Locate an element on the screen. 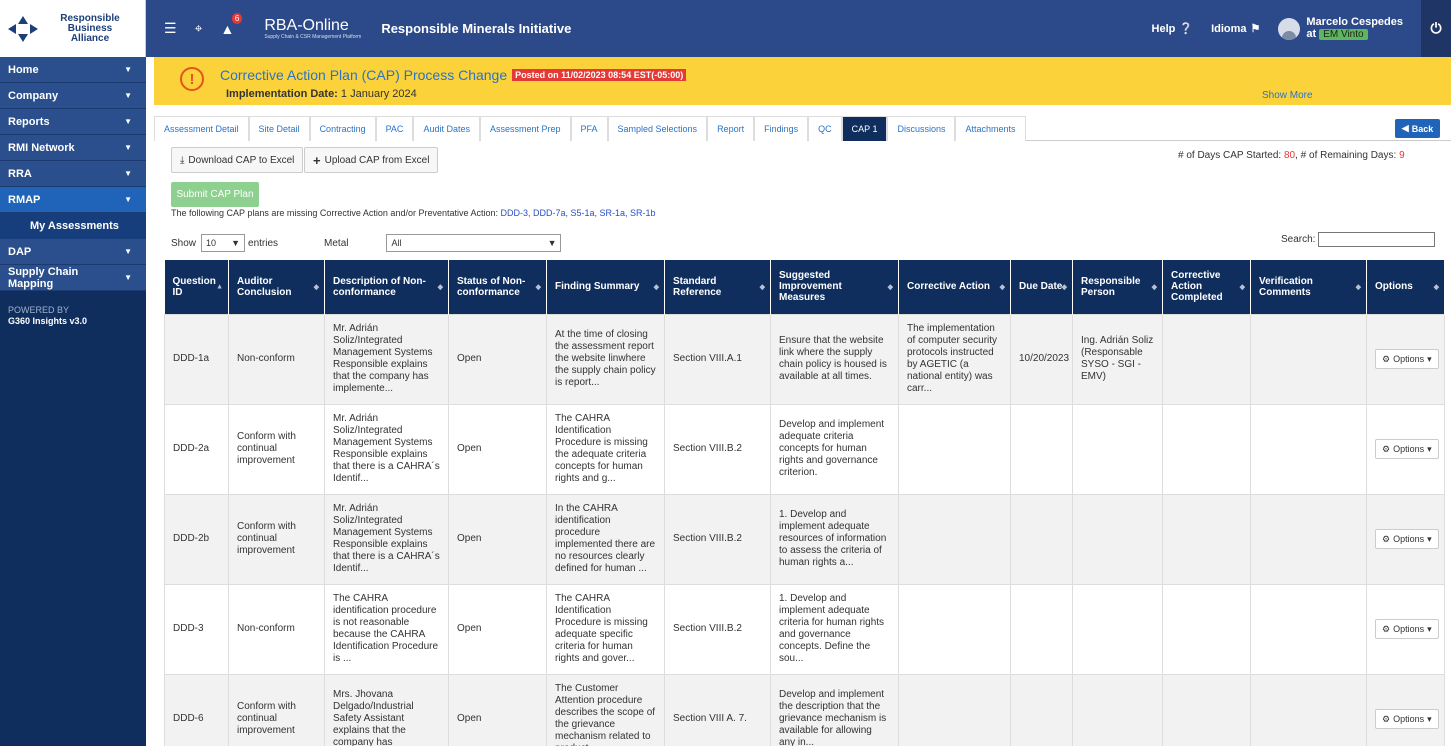 The width and height of the screenshot is (1451, 746). tab-contracting: Contracting is located at coordinates (342, 128).